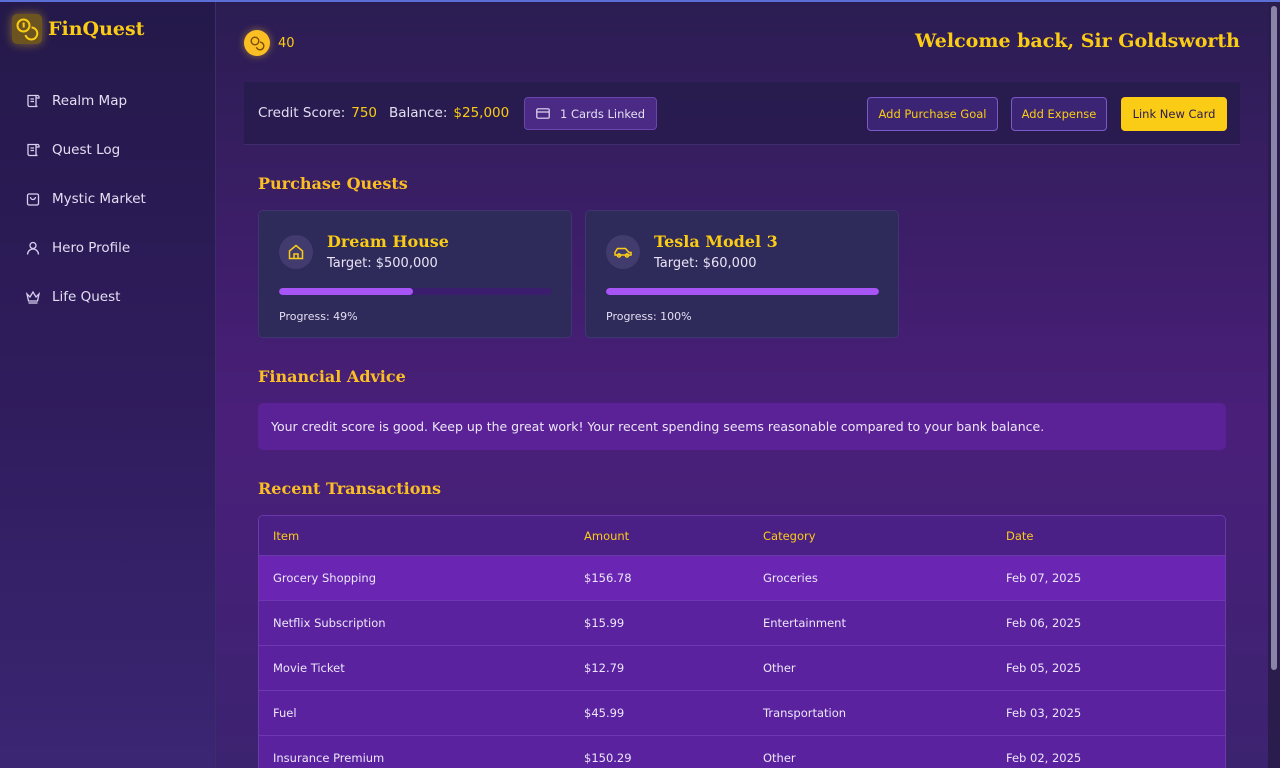  I want to click on coin-balance: 40, so click(269, 43).